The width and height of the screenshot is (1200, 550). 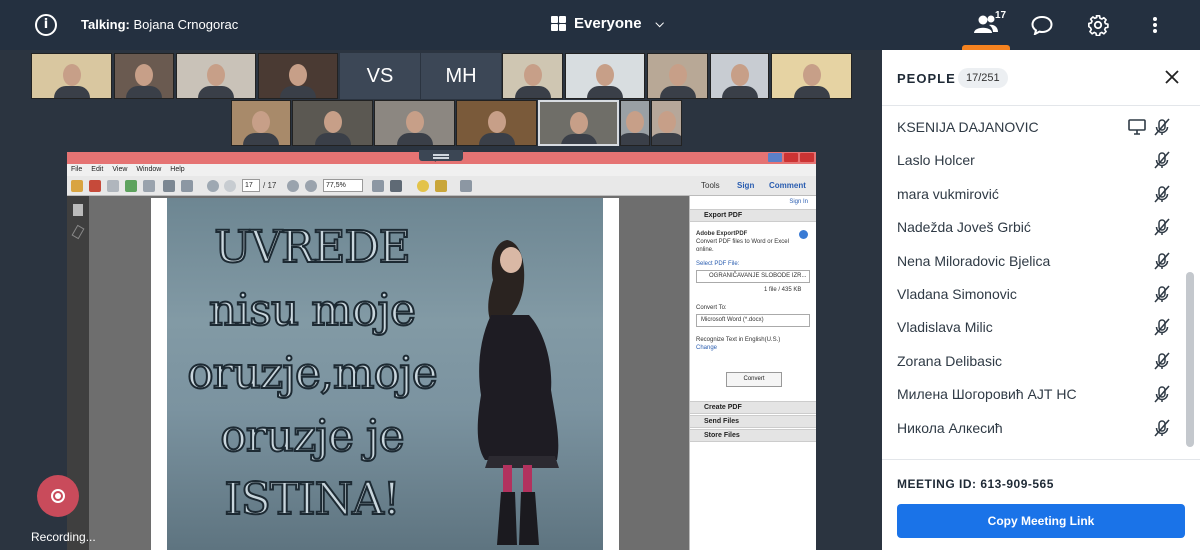 What do you see at coordinates (753, 215) in the screenshot?
I see `export-pdf-header: Export PDF` at bounding box center [753, 215].